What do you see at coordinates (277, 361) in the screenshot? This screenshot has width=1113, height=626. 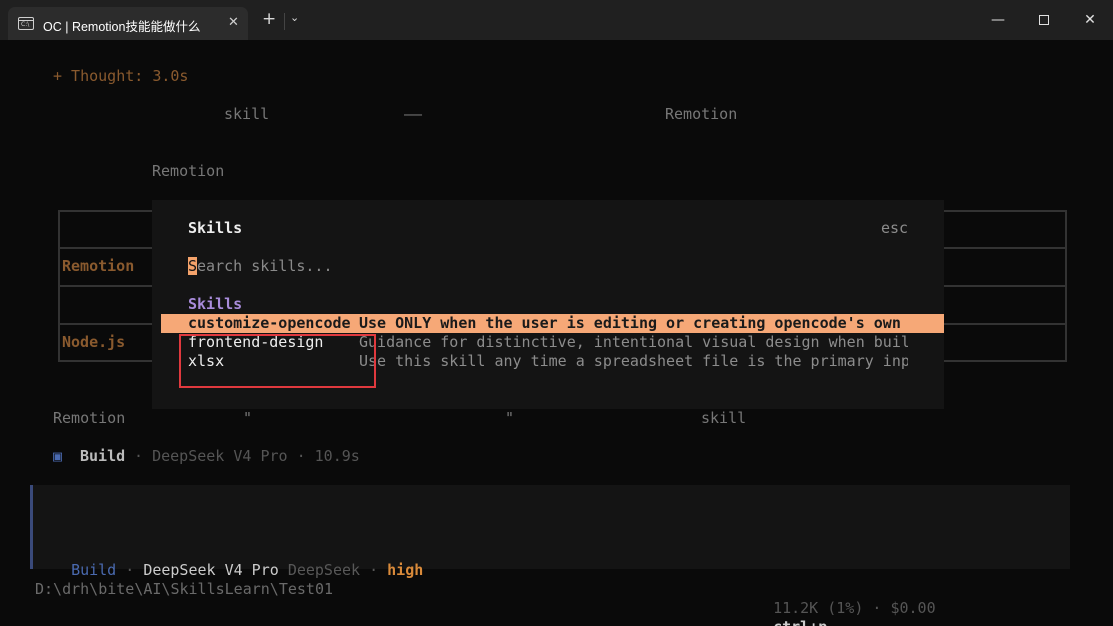 I see `annotation-highlight-box` at bounding box center [277, 361].